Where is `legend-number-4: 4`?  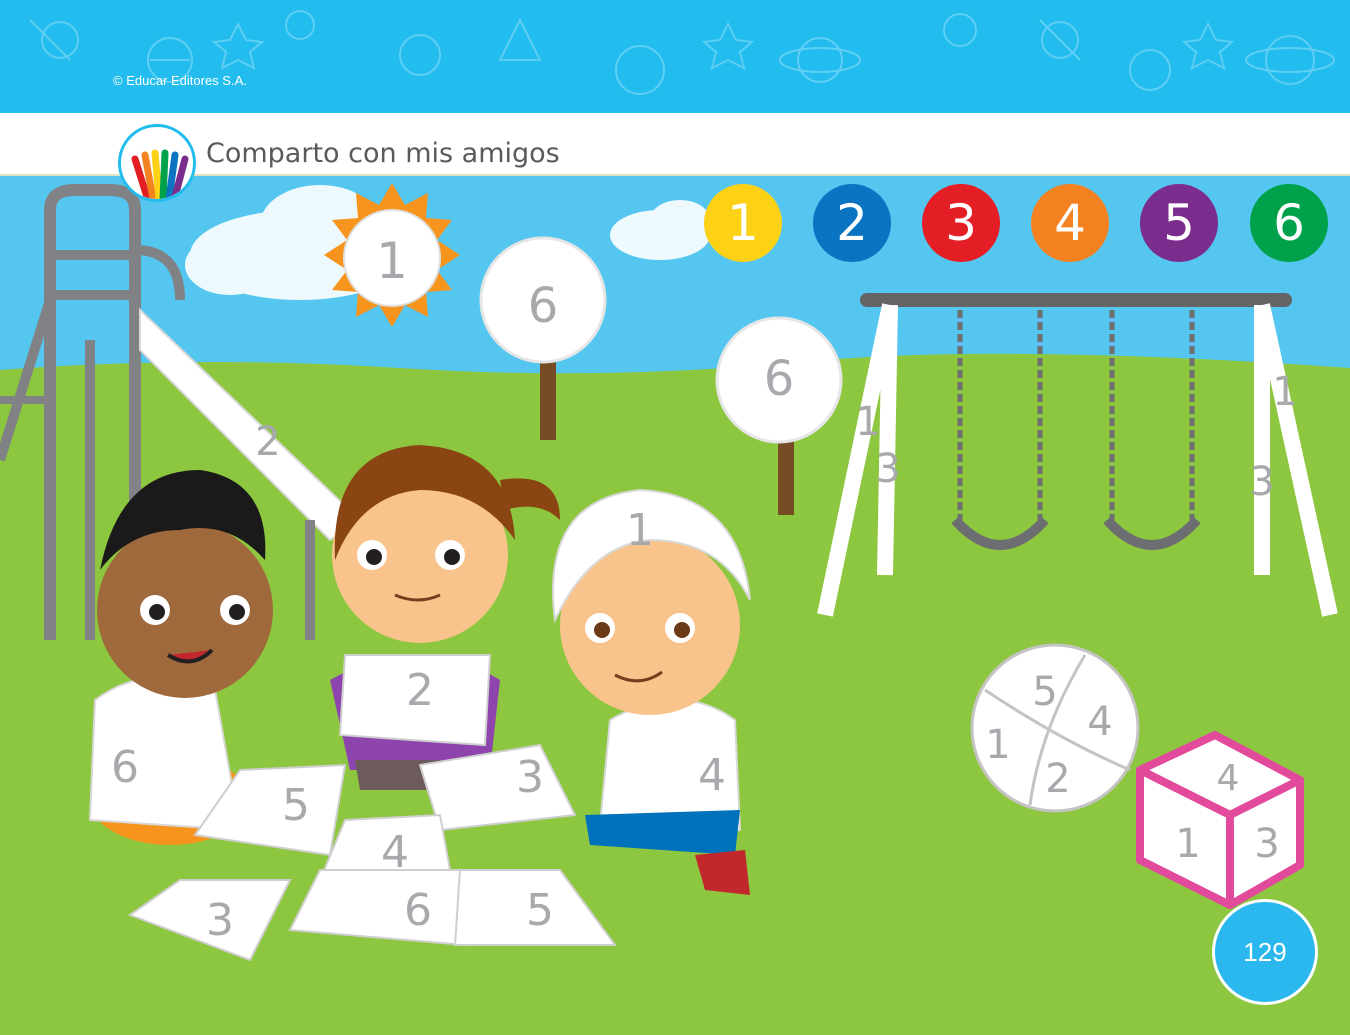
legend-number-4: 4 is located at coordinates (1070, 223).